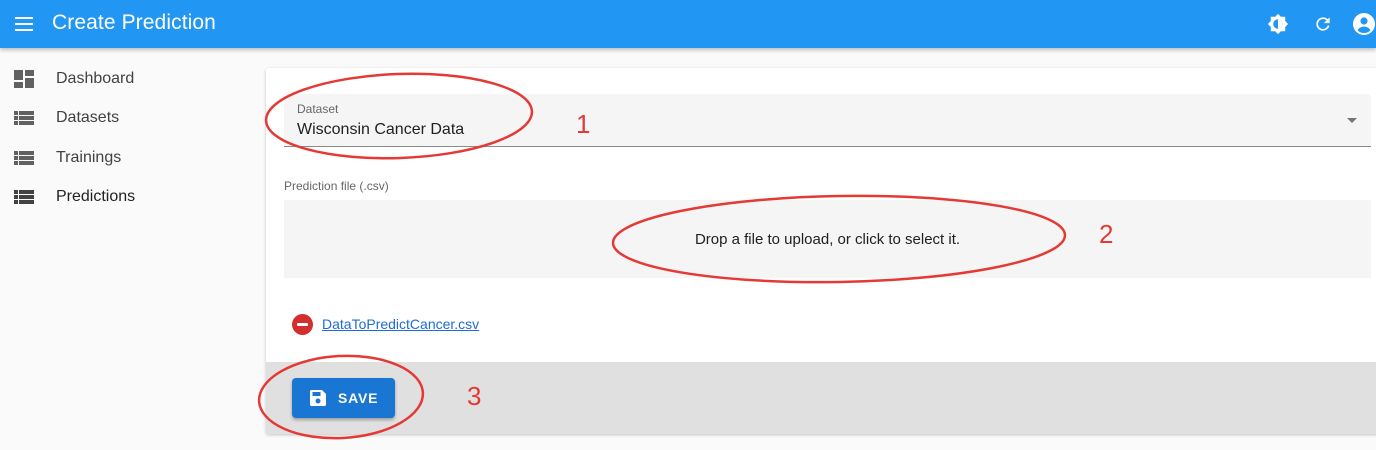  What do you see at coordinates (24, 24) in the screenshot?
I see `menu-icon` at bounding box center [24, 24].